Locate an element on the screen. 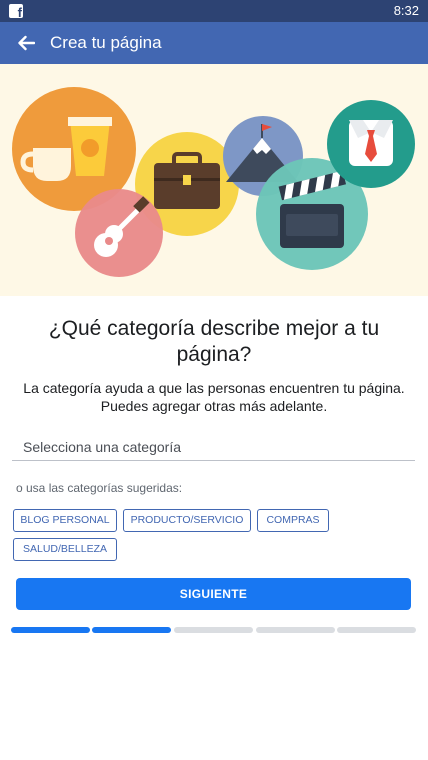  status-bar: f 8:32 is located at coordinates (214, 11).